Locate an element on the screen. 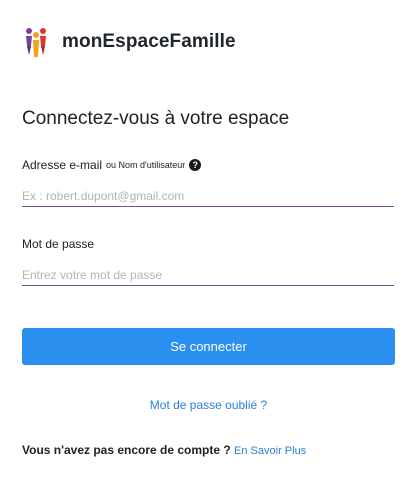  forgot-password-link: Mot de passe oublié ? is located at coordinates (208, 405).